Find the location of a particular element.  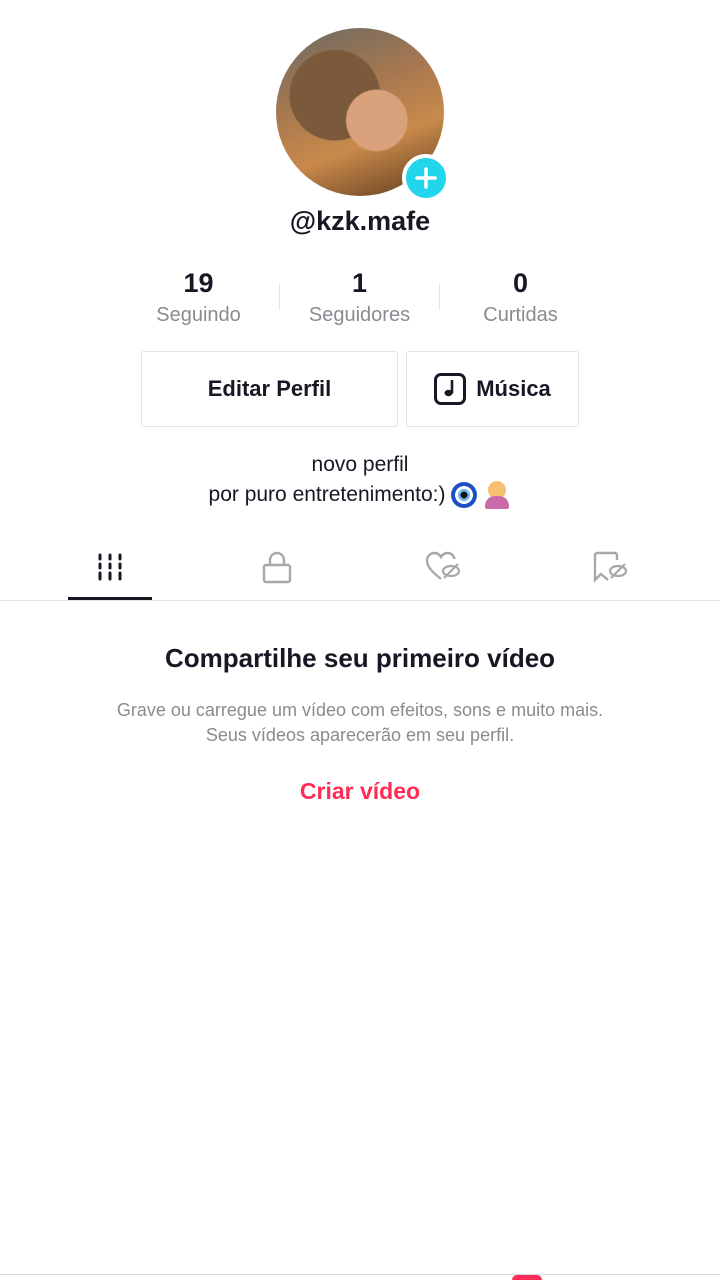

grid-icon is located at coordinates (110, 567).